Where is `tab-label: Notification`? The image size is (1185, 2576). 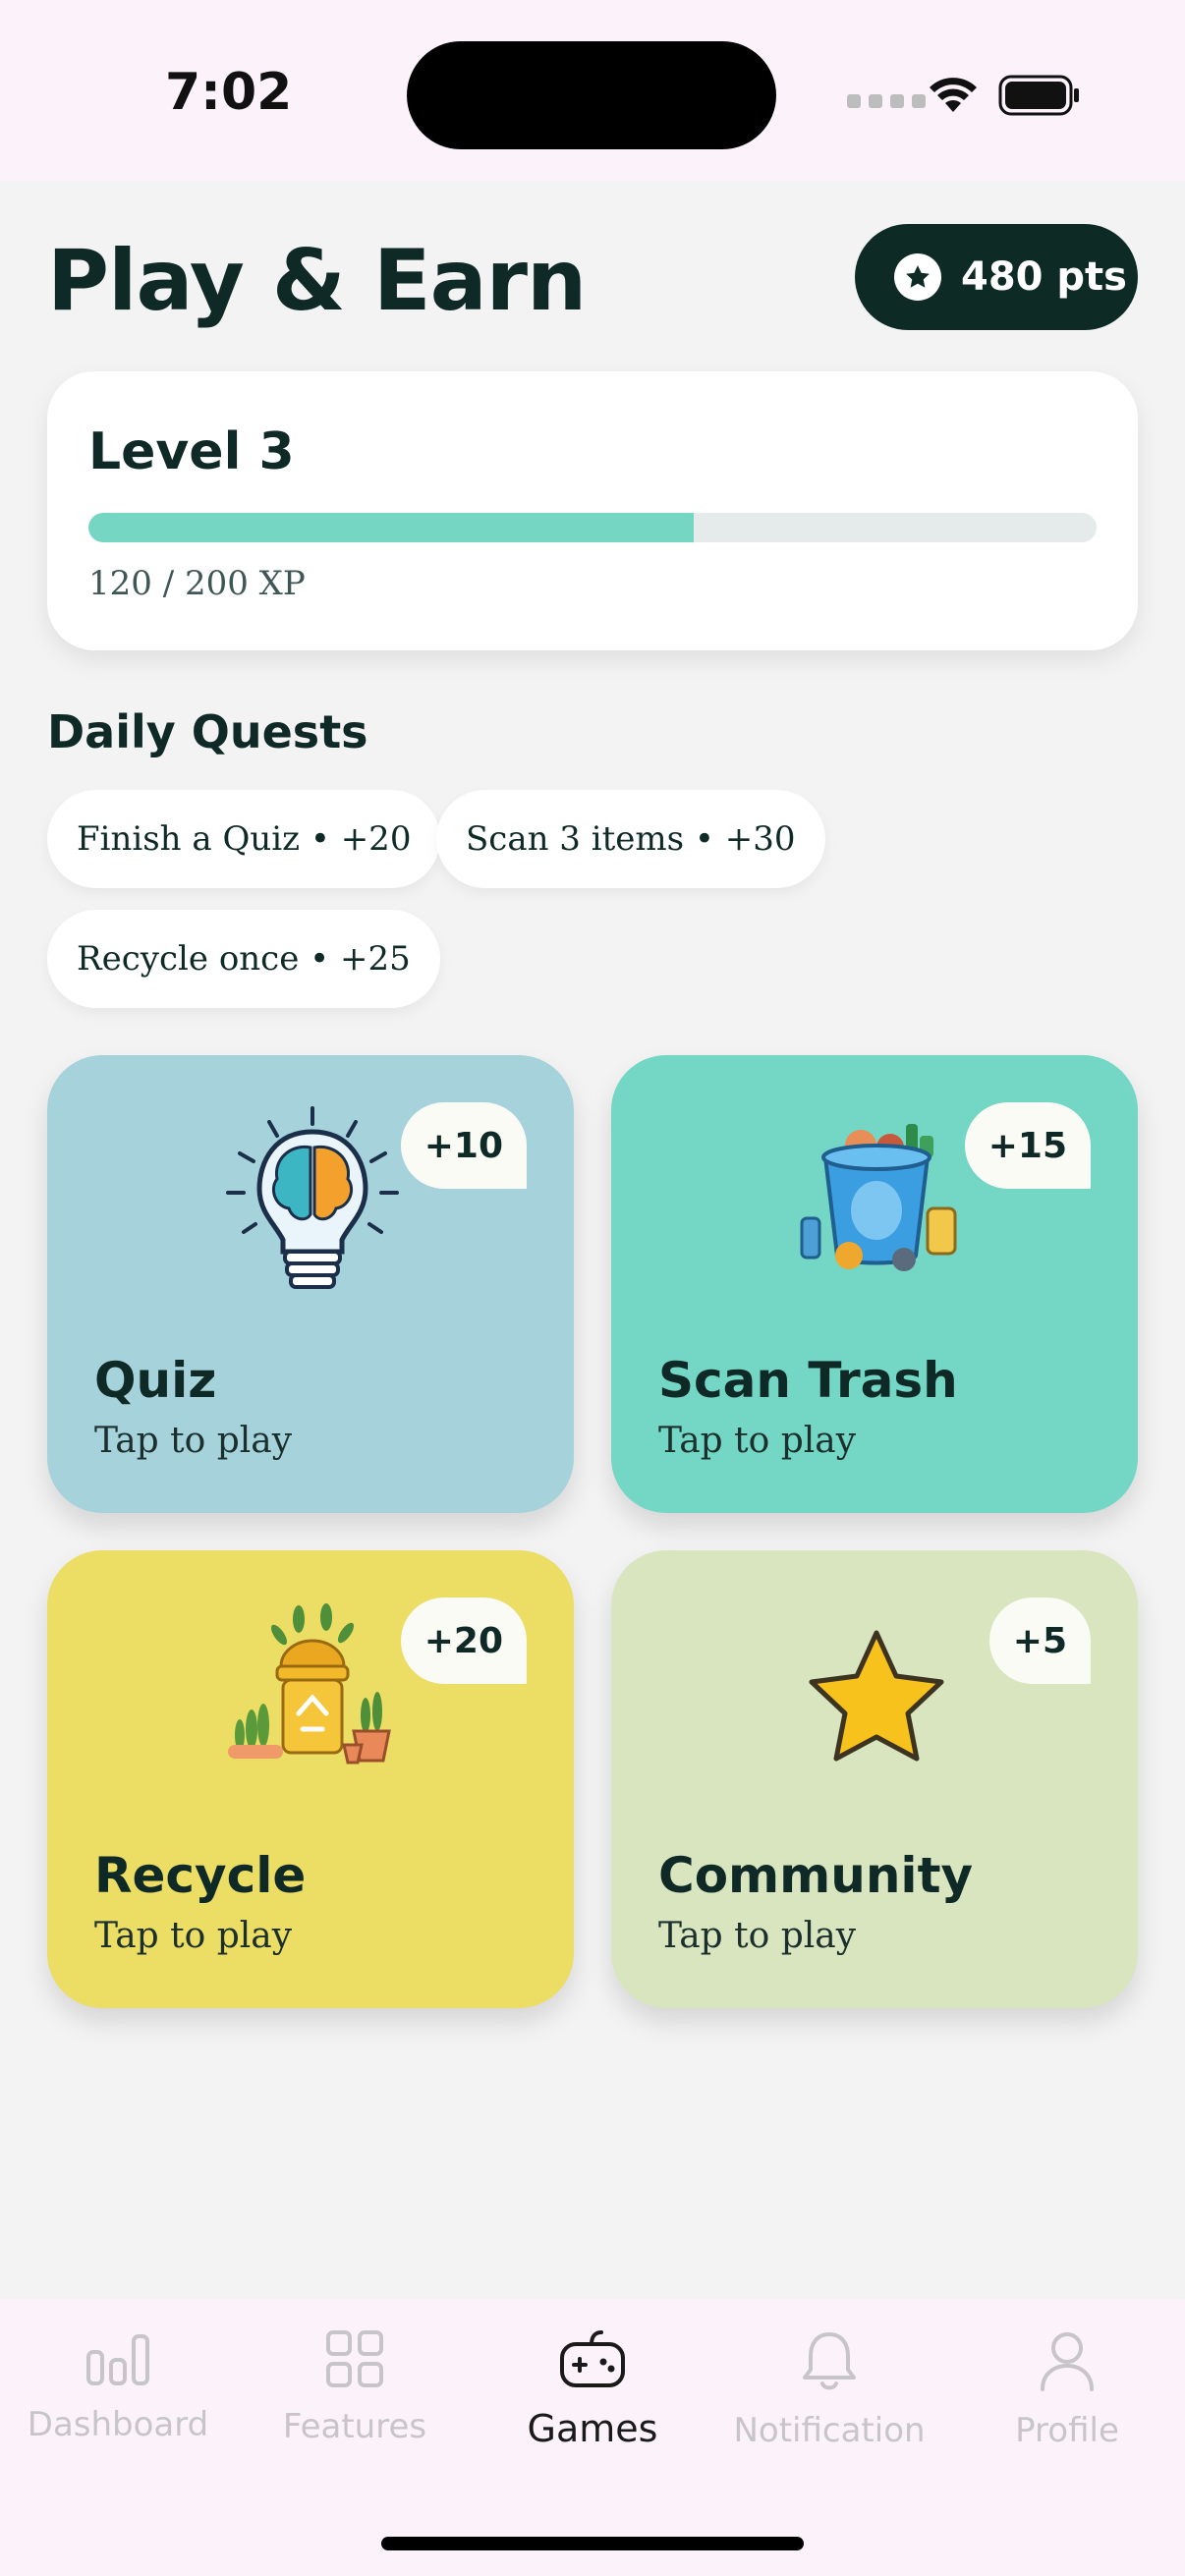 tab-label: Notification is located at coordinates (830, 2430).